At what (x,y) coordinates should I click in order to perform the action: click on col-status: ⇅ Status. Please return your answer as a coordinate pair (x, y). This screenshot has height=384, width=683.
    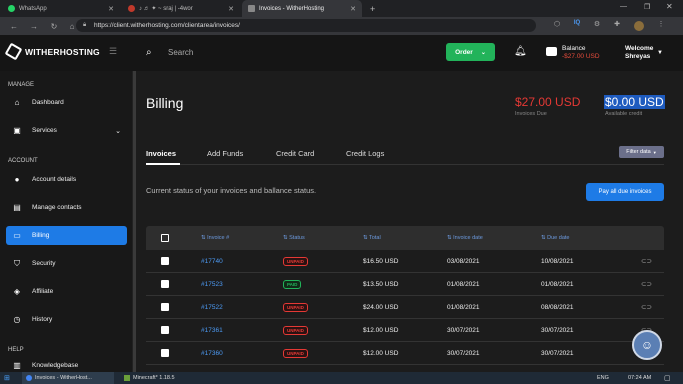
    Looking at the image, I should click on (323, 238).